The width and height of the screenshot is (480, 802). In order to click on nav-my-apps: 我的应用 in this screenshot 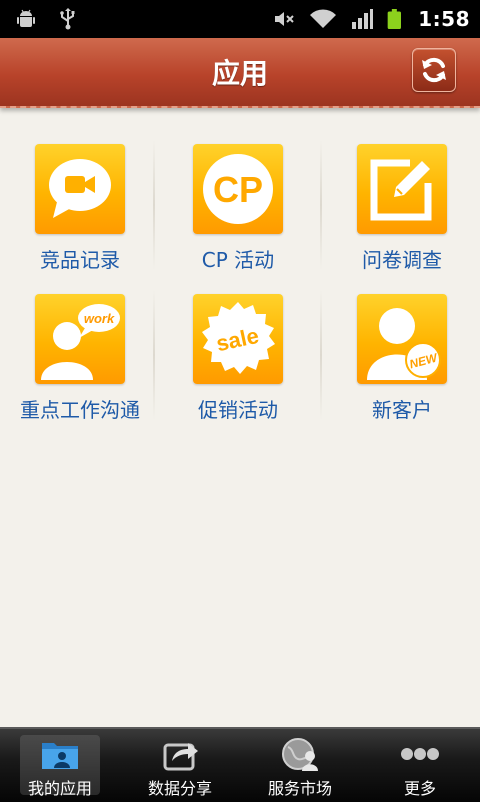, I will do `click(60, 766)`.